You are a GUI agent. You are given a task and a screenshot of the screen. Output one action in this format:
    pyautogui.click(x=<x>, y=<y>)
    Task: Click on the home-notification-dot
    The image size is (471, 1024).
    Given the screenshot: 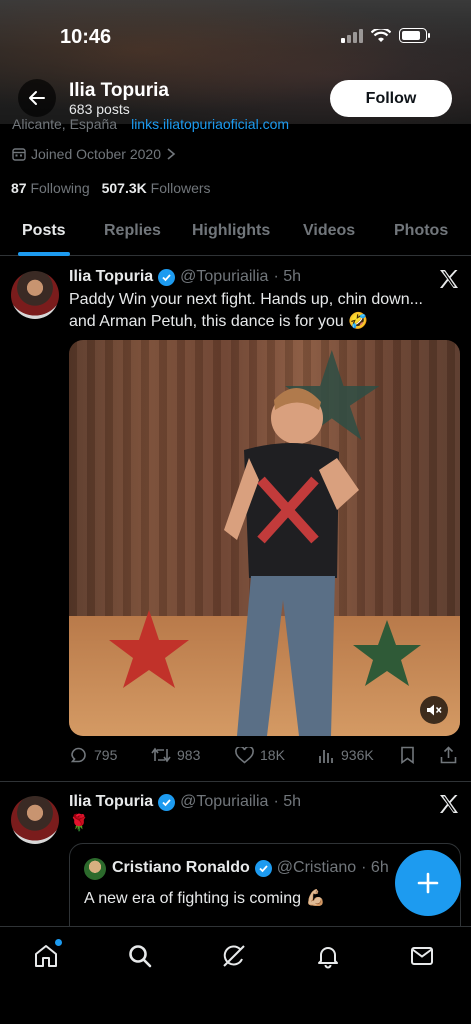 What is the action you would take?
    pyautogui.click(x=58, y=942)
    